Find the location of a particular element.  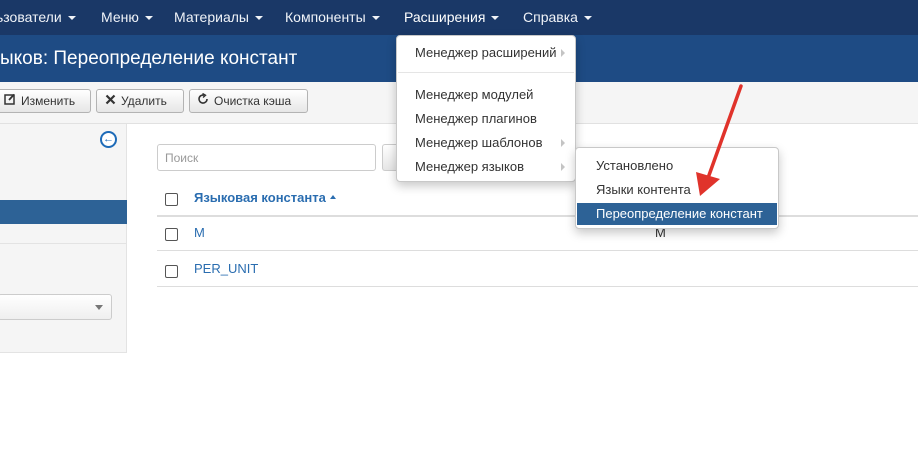

nav-components: Компоненты is located at coordinates (332, 17).